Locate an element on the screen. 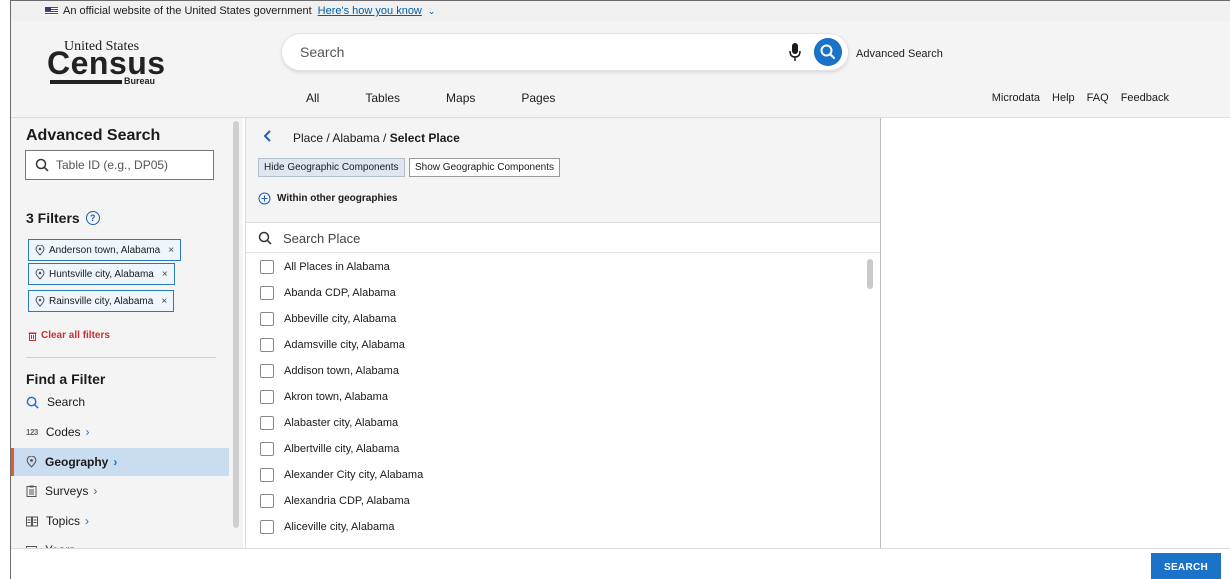 This screenshot has width=1230, height=579. back-chevron-icon is located at coordinates (268, 136).